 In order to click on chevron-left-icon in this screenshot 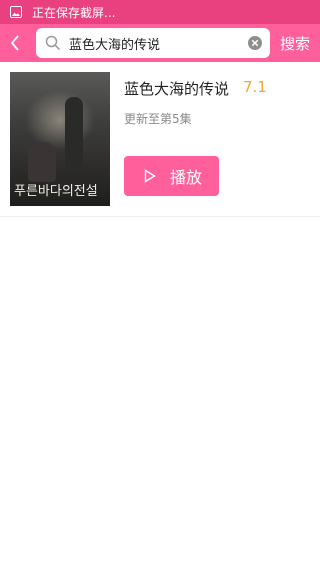, I will do `click(14, 43)`.